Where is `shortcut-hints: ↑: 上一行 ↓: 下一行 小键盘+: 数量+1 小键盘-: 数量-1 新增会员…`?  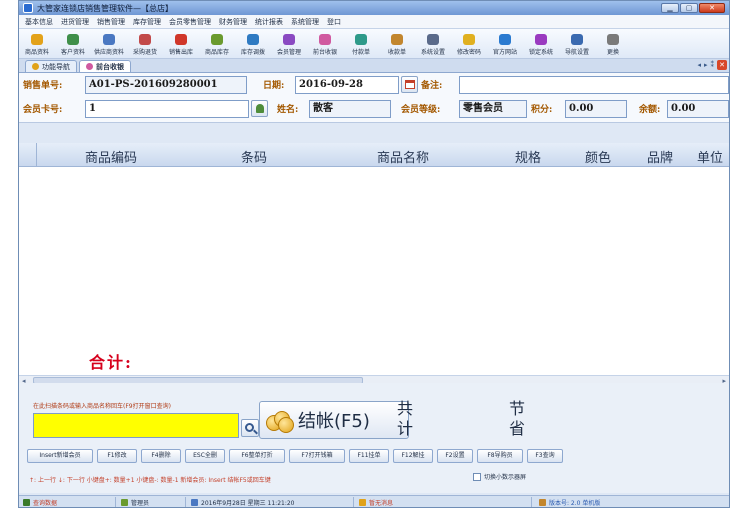
shortcut-hints: ↑: 上一行 ↓: 下一行 小键盘+: 数量+1 小键盘-: 数量-1 新增会员… is located at coordinates (150, 480).